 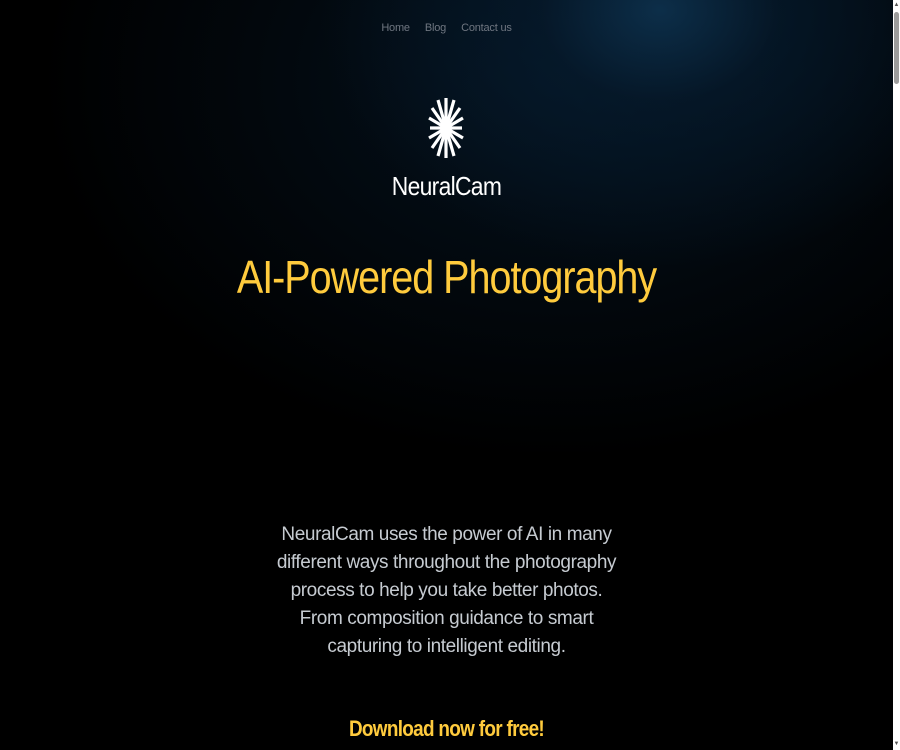 What do you see at coordinates (486, 28) in the screenshot?
I see `nav-contact-link: Contact us` at bounding box center [486, 28].